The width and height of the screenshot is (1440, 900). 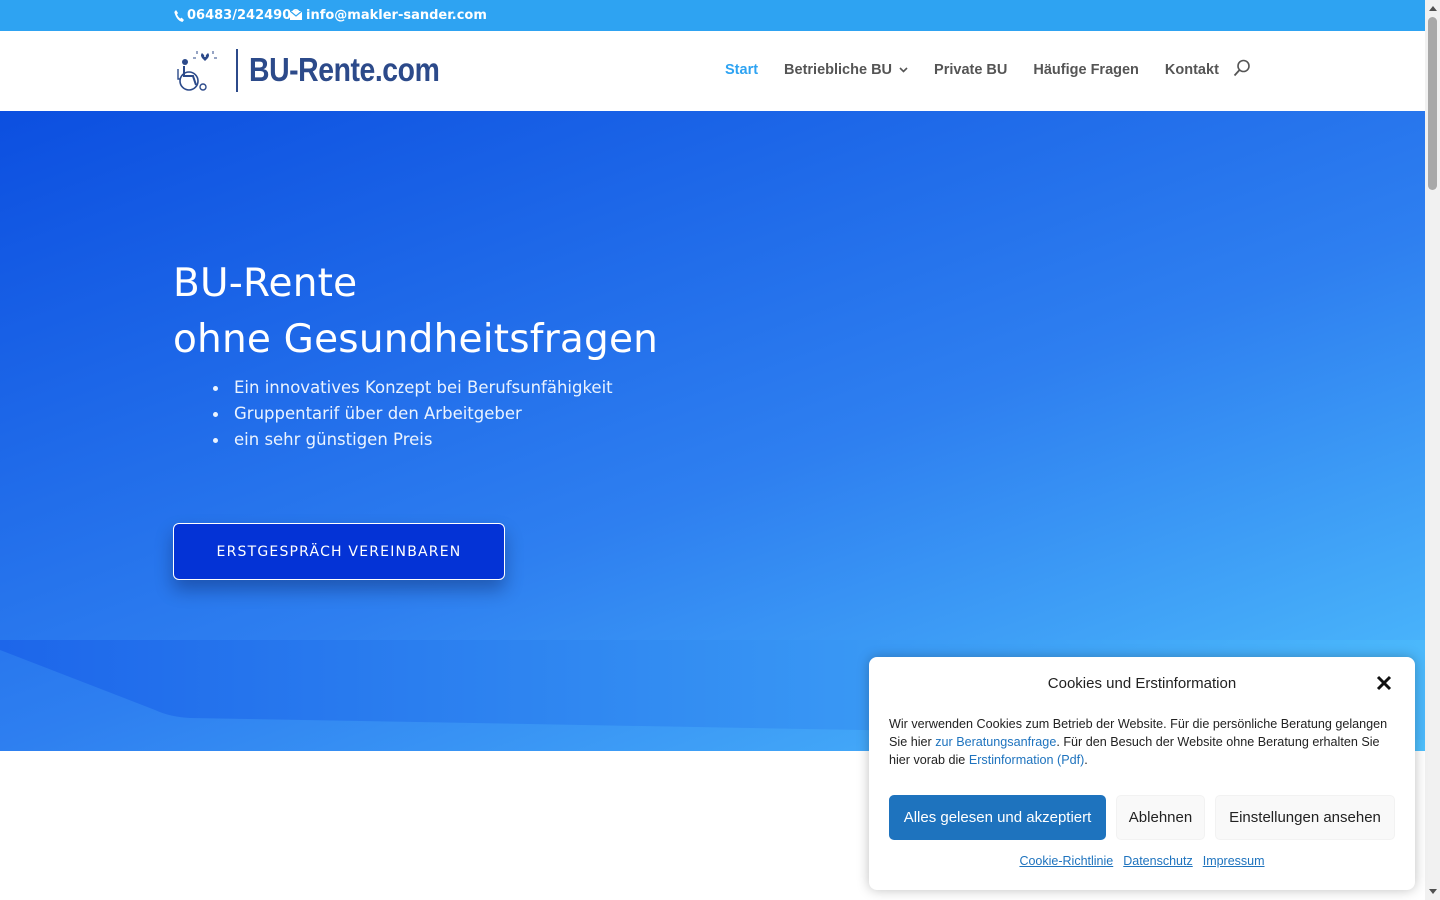 I want to click on close-icon, so click(x=1384, y=683).